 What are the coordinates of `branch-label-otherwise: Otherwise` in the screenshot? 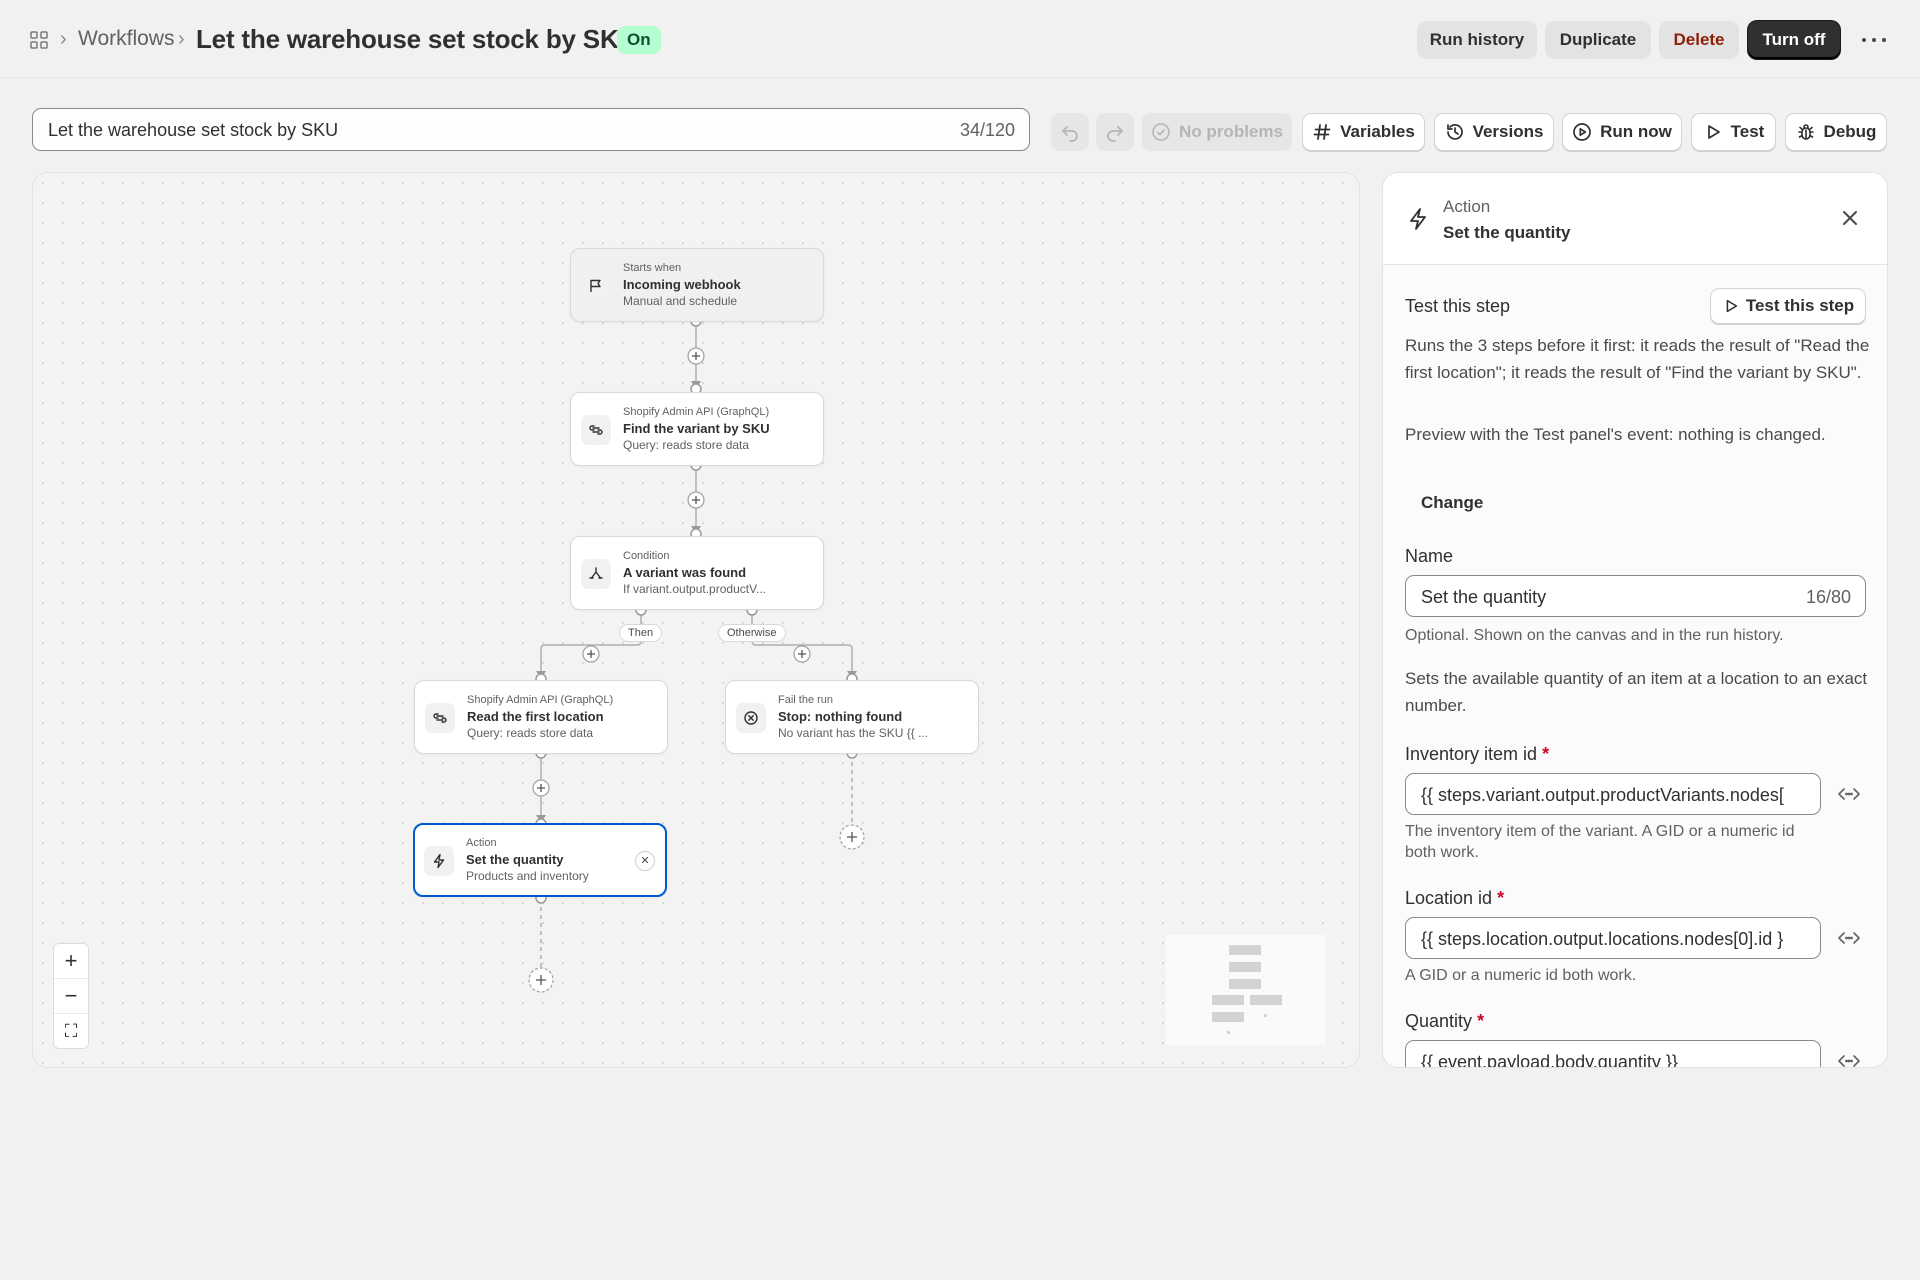 It's located at (752, 633).